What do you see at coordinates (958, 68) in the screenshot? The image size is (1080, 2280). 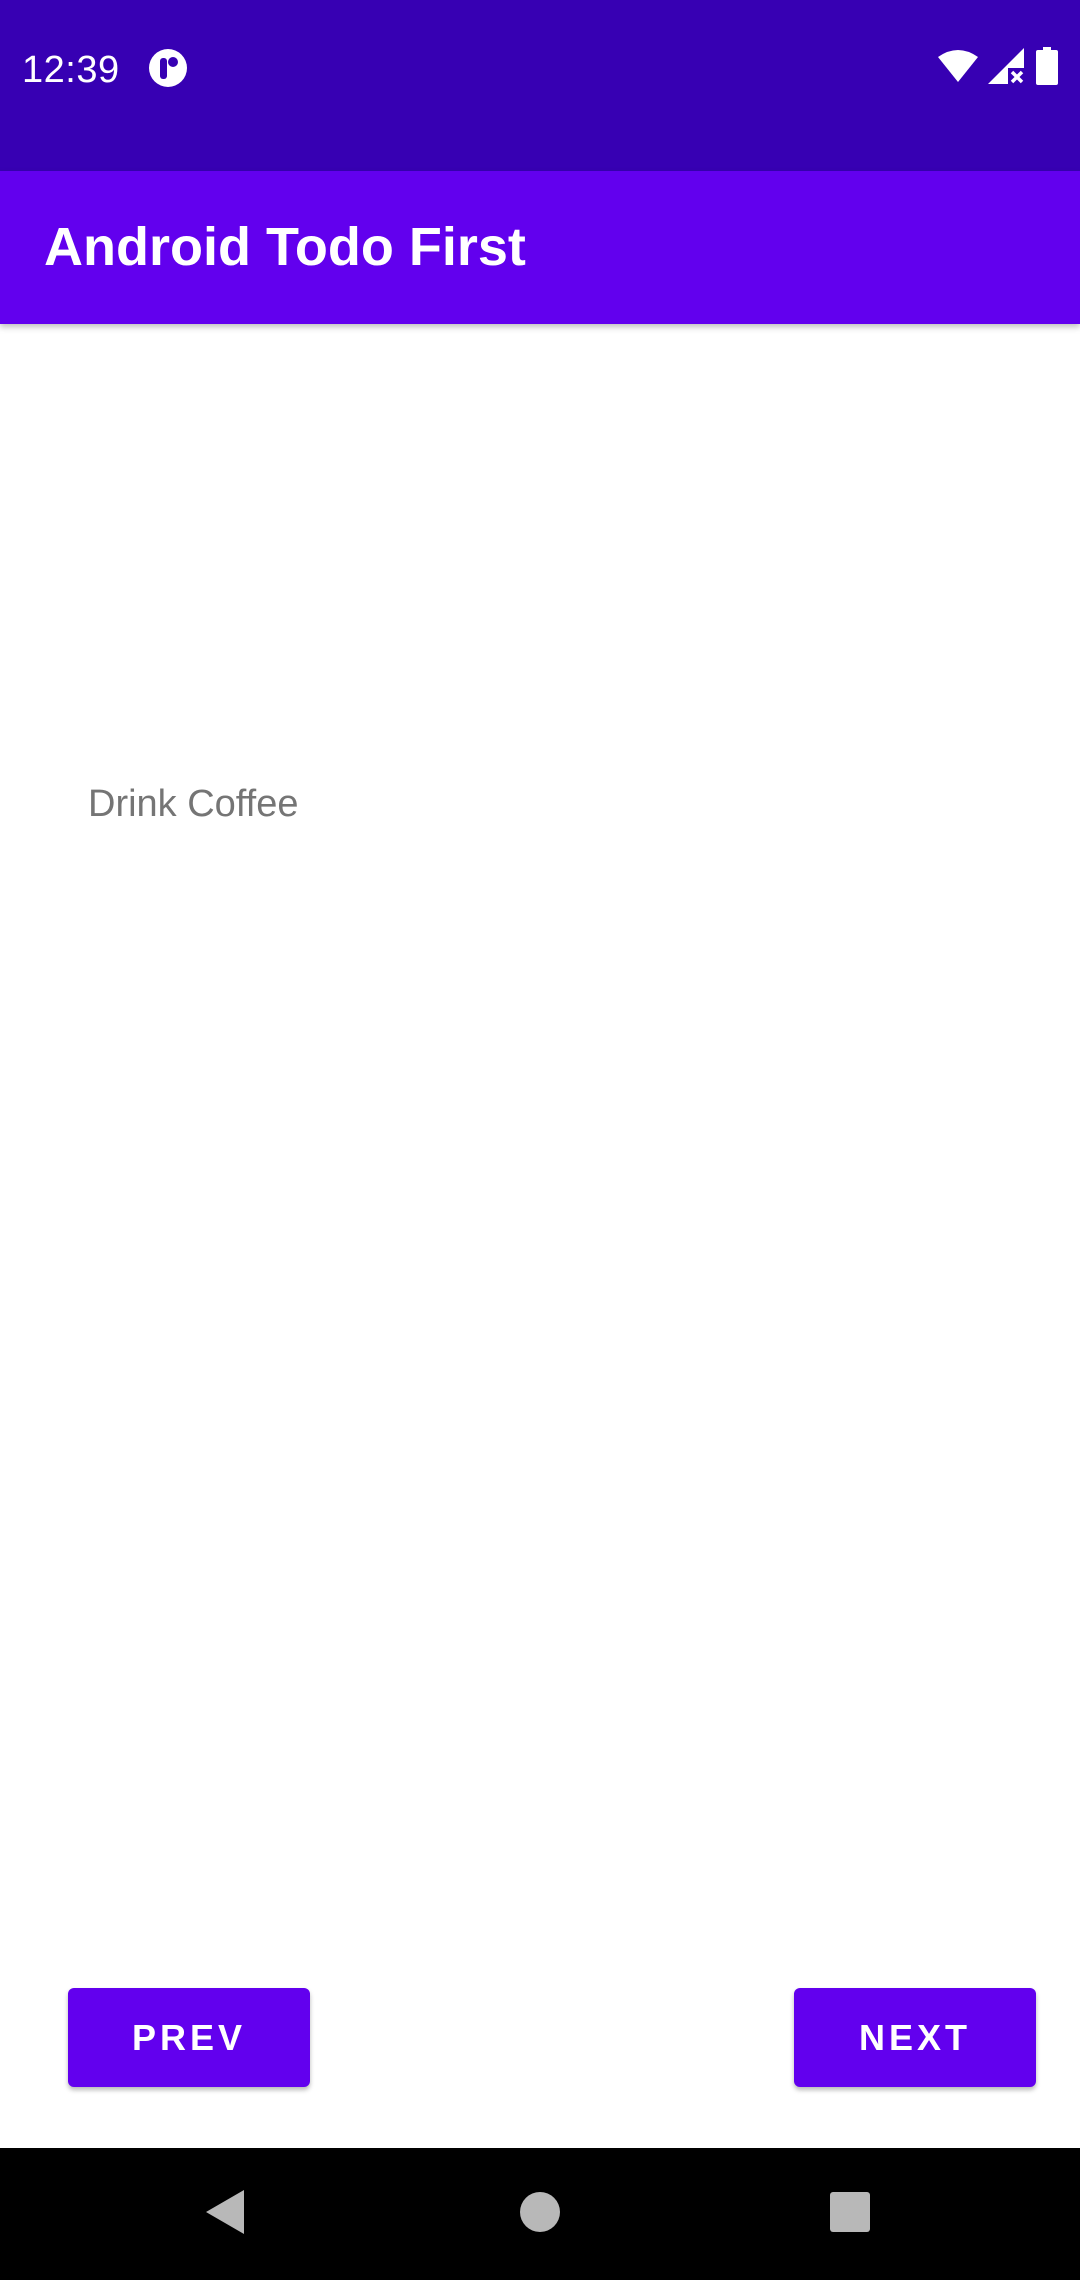 I see `wifi-icon` at bounding box center [958, 68].